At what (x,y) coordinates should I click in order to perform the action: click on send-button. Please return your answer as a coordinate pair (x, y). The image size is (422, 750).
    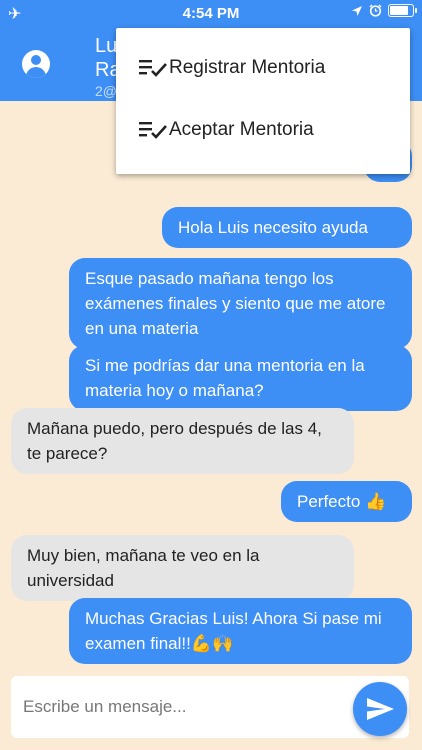
    Looking at the image, I should click on (380, 709).